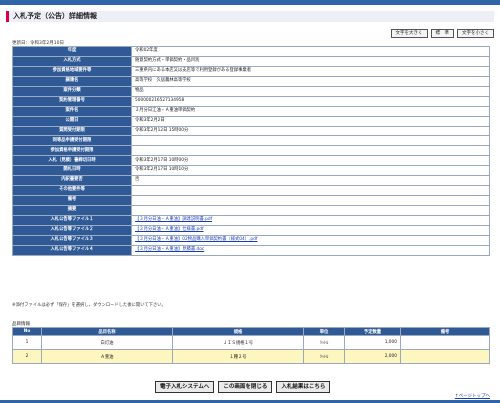 This screenshot has height=403, width=500. Describe the element at coordinates (245, 387) in the screenshot. I see `close-window-button: この画面を閉じる` at that location.